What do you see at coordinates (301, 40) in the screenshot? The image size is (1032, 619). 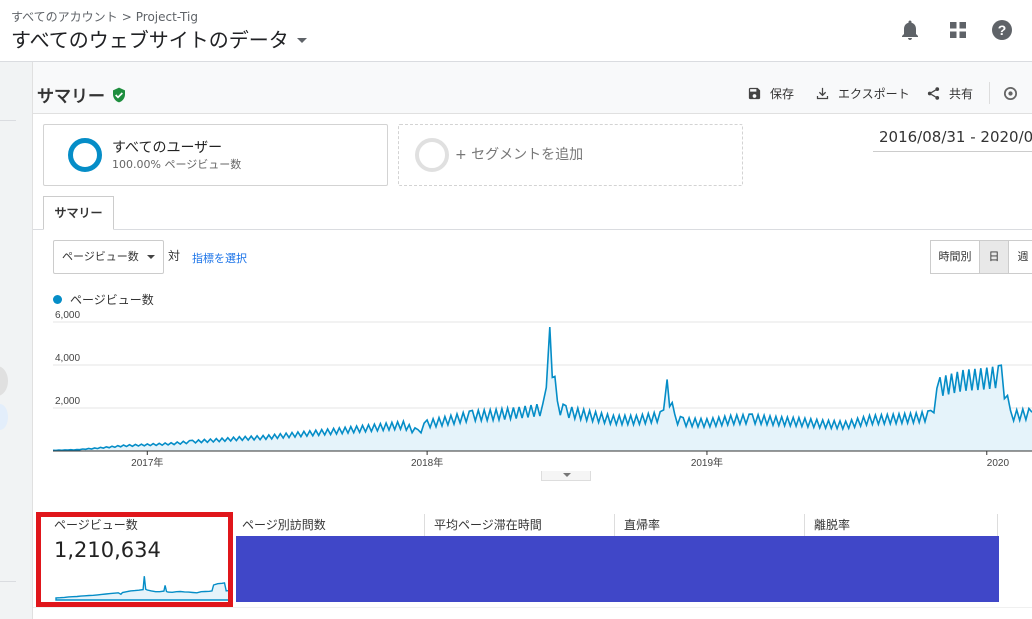 I see `caret-down-icon` at bounding box center [301, 40].